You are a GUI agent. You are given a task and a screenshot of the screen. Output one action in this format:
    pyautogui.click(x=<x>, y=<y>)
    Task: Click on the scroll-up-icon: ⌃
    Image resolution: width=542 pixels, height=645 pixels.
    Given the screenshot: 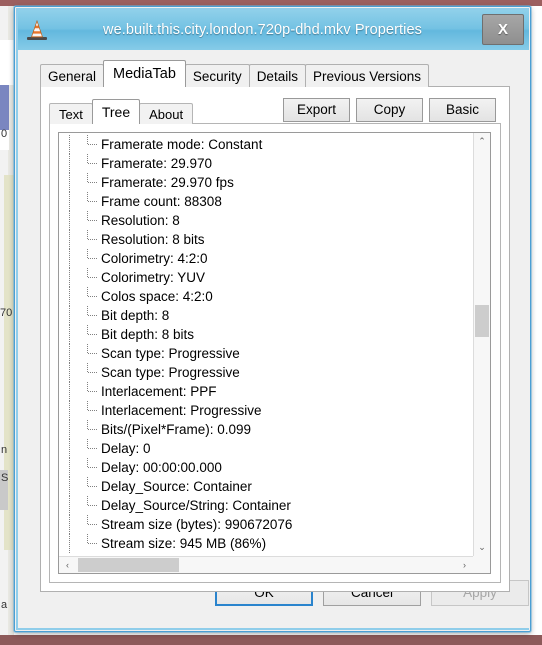 What is the action you would take?
    pyautogui.click(x=482, y=141)
    